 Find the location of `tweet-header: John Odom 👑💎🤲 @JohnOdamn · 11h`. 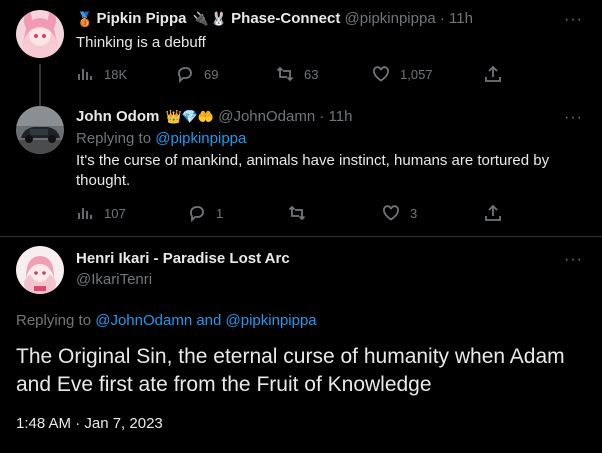

tweet-header: John Odom 👑💎🤲 @JohnOdamn · 11h is located at coordinates (214, 117).